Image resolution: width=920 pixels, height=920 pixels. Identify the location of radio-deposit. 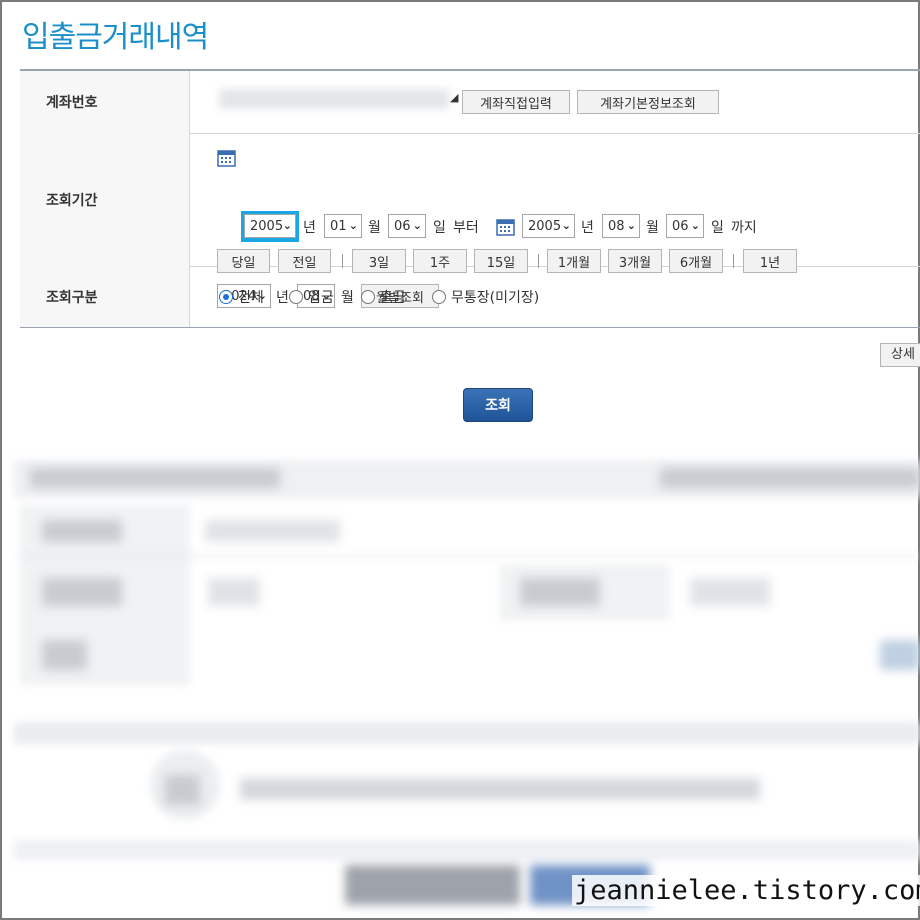
(296, 297).